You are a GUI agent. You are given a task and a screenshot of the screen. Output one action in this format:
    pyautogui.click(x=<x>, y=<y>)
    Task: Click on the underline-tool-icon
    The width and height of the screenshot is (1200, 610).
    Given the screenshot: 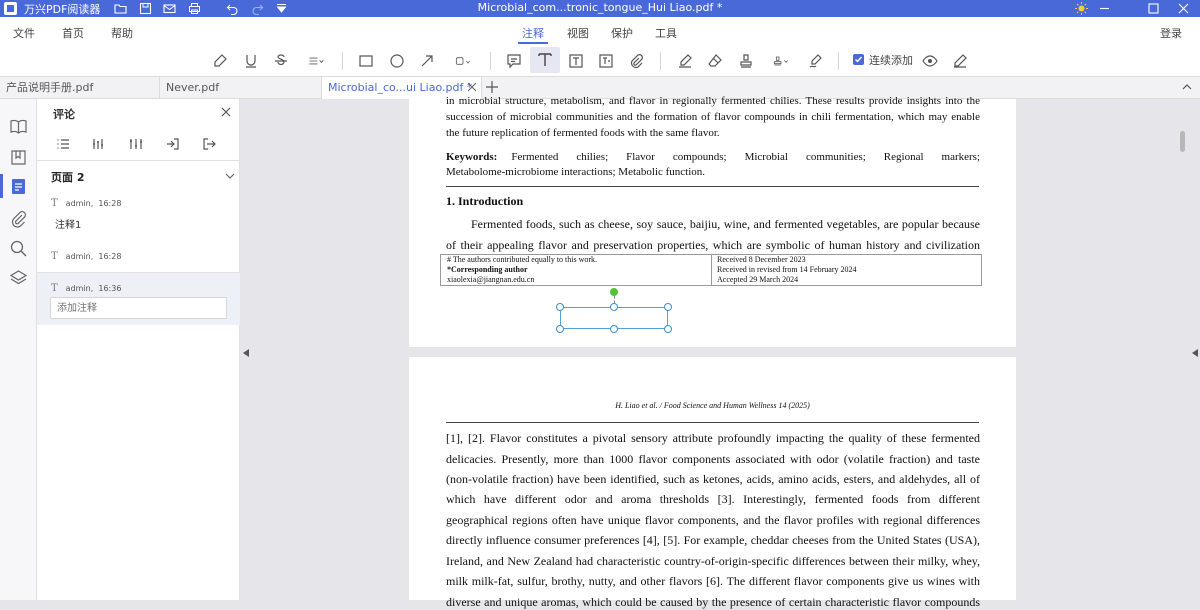 What is the action you would take?
    pyautogui.click(x=251, y=61)
    